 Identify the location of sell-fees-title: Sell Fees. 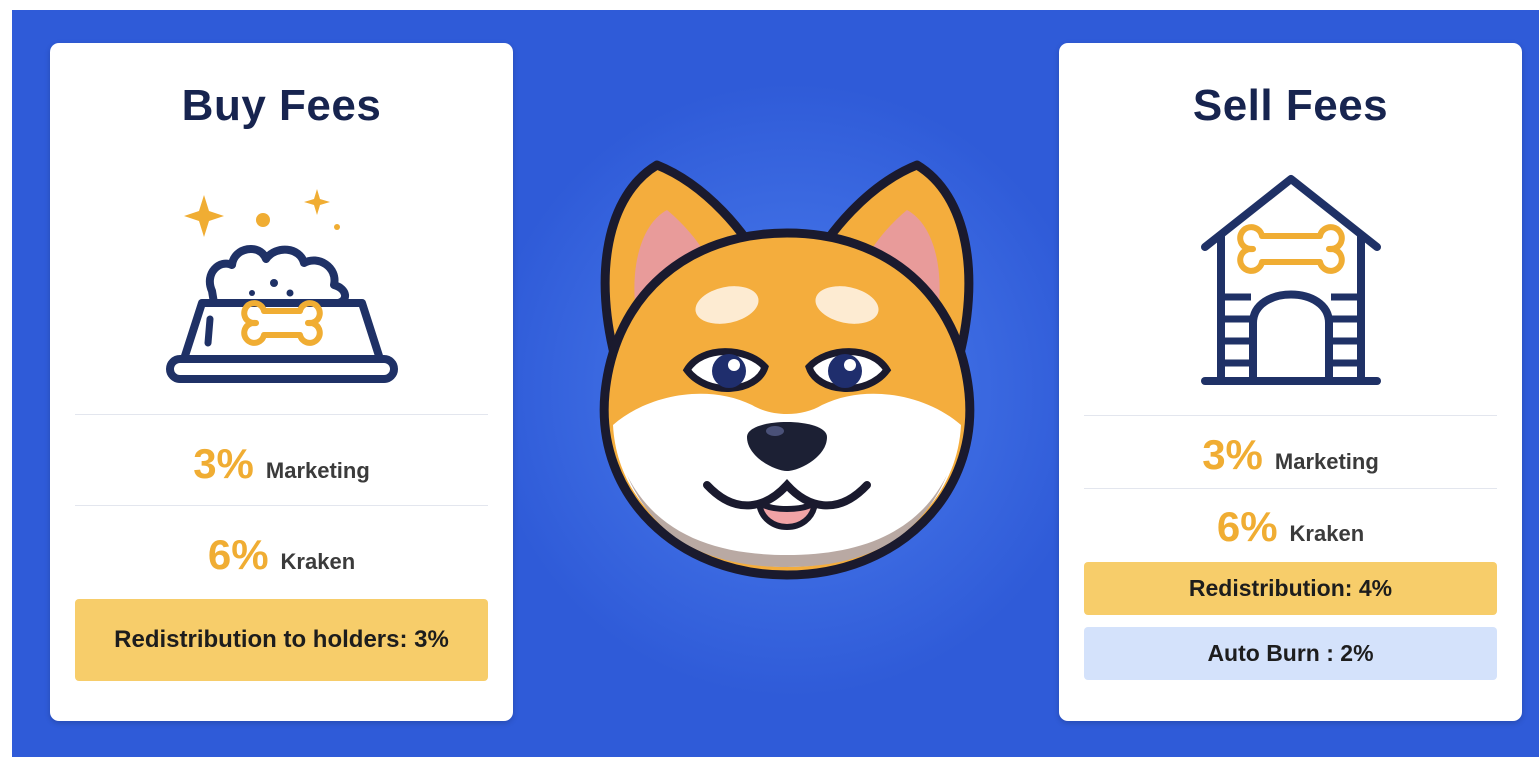
(1290, 105).